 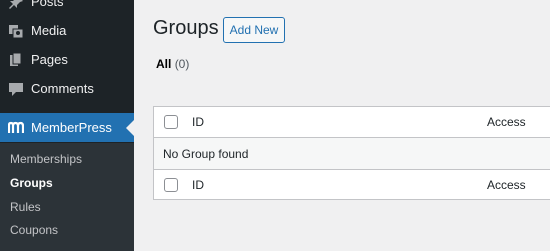 I want to click on active-menu-arrow, so click(x=130, y=127).